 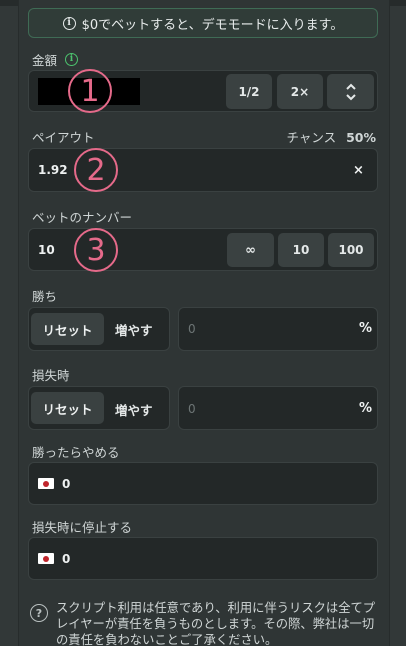 What do you see at coordinates (46, 250) in the screenshot?
I see `bet-count-value: 10` at bounding box center [46, 250].